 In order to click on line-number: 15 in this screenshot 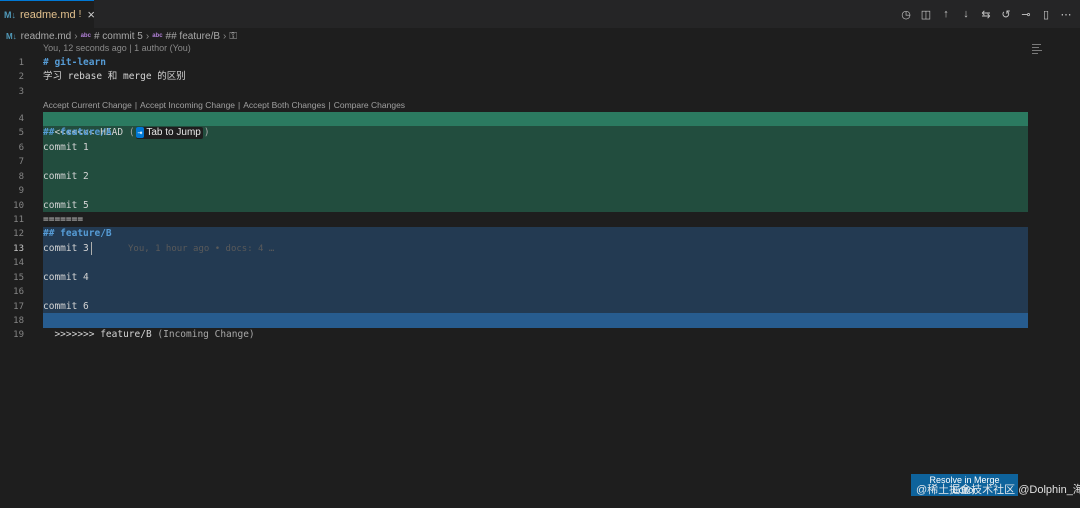, I will do `click(18, 278)`.